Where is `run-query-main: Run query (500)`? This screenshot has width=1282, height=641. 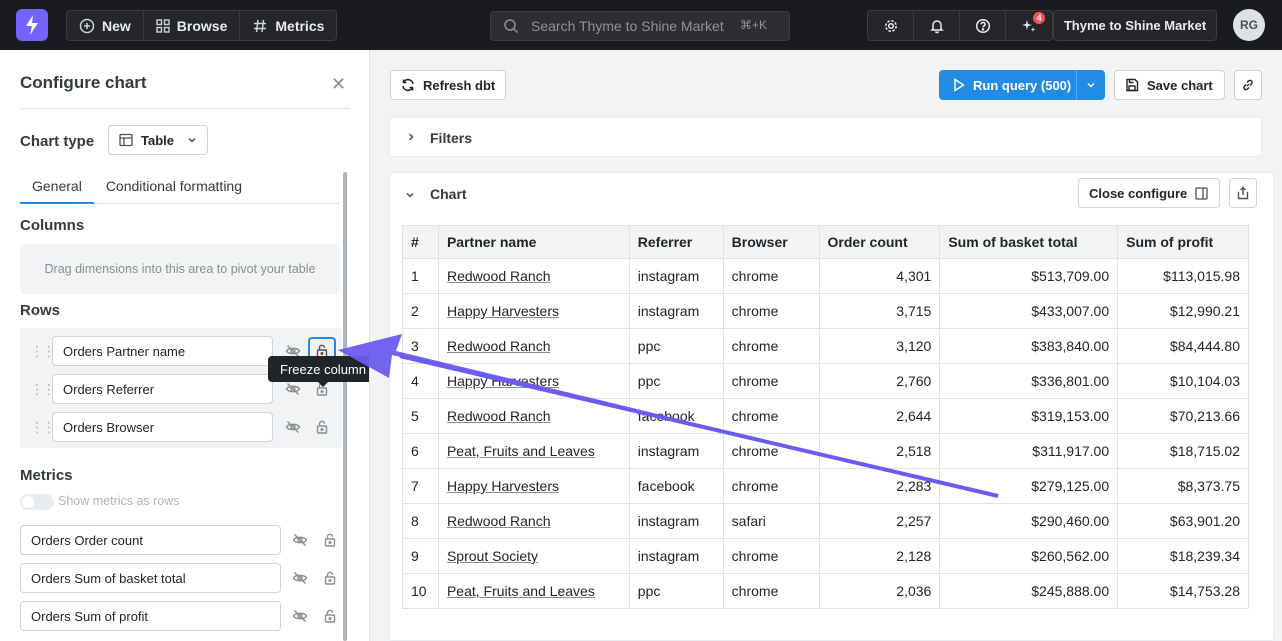
run-query-main: Run query (500) is located at coordinates (1008, 85).